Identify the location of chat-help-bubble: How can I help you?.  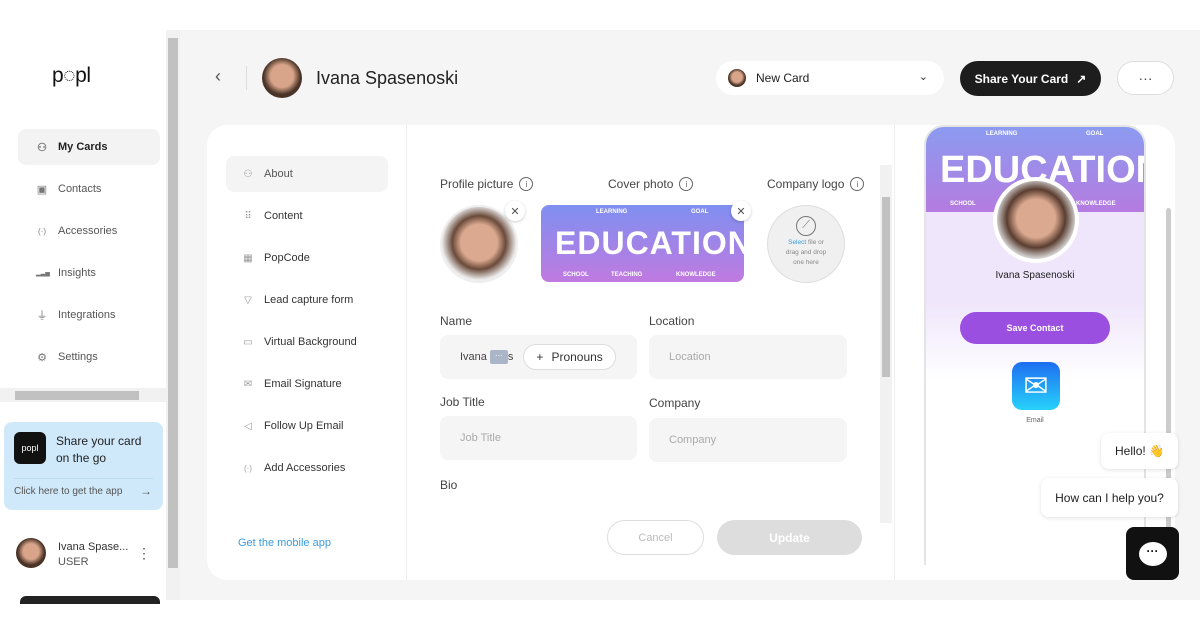
(1109, 497).